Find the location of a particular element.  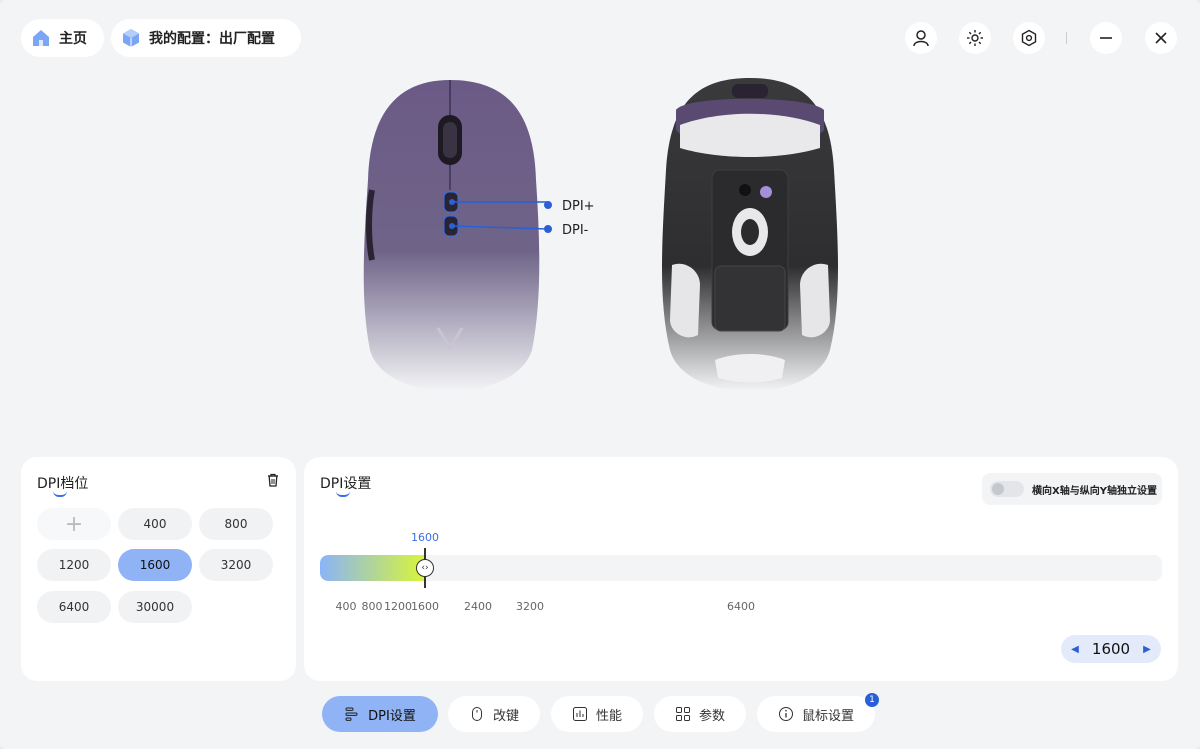

info-icon is located at coordinates (785, 714).